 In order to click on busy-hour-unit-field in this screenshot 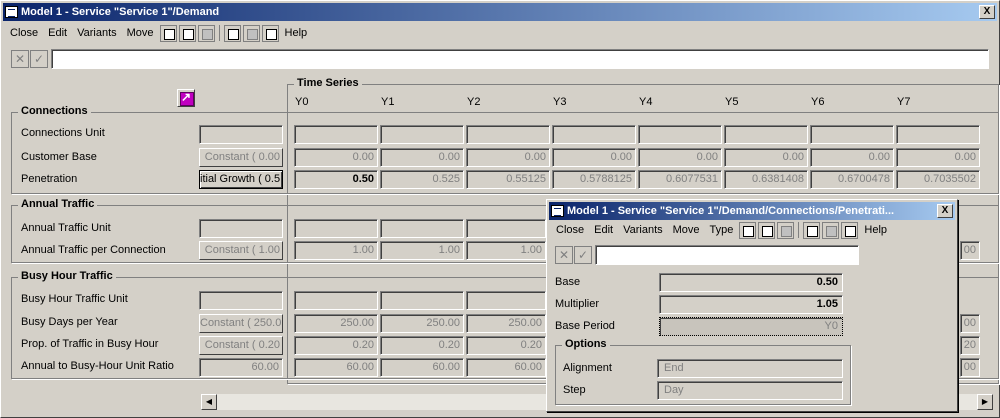, I will do `click(241, 300)`.